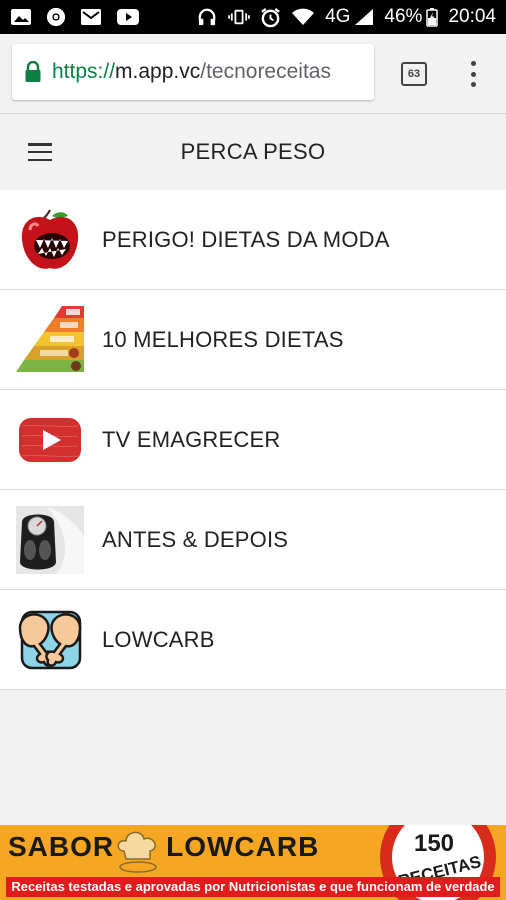  What do you see at coordinates (472, 16) in the screenshot?
I see `clock: 20:04` at bounding box center [472, 16].